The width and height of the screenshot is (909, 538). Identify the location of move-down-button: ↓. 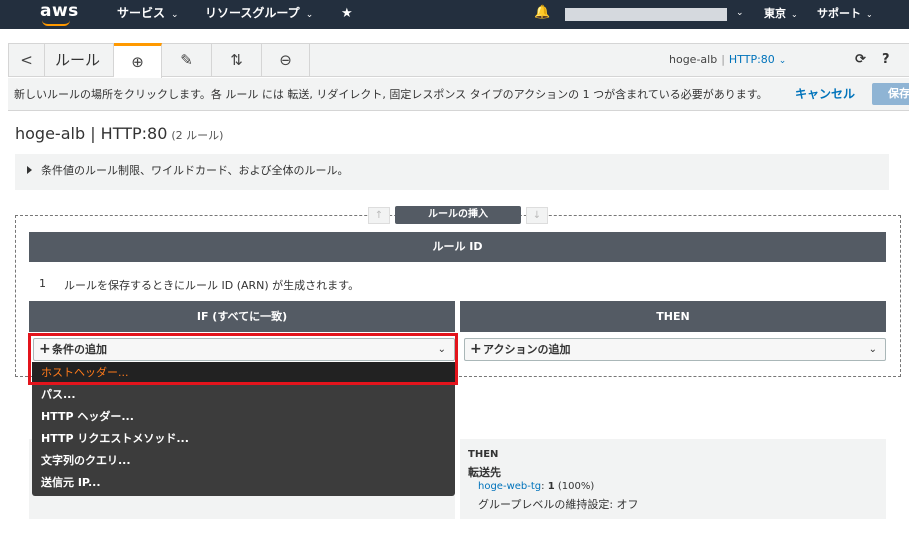
(537, 215).